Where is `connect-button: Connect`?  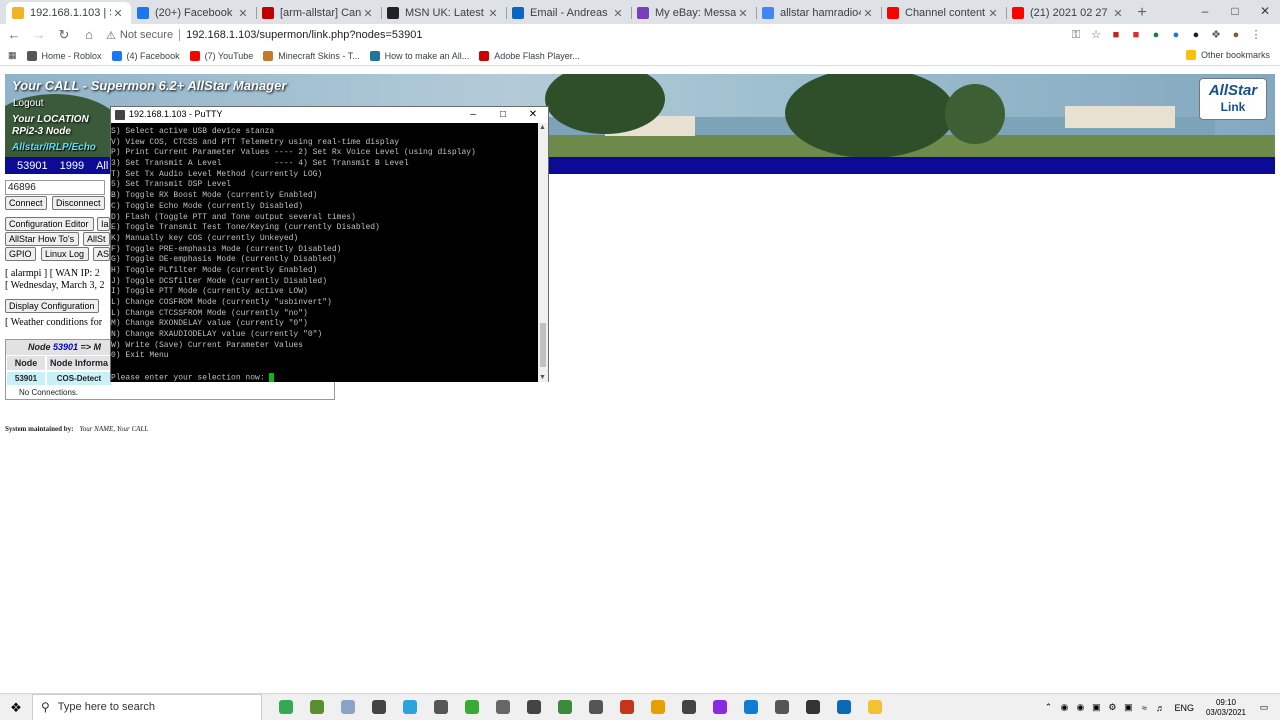
connect-button: Connect is located at coordinates (26, 203).